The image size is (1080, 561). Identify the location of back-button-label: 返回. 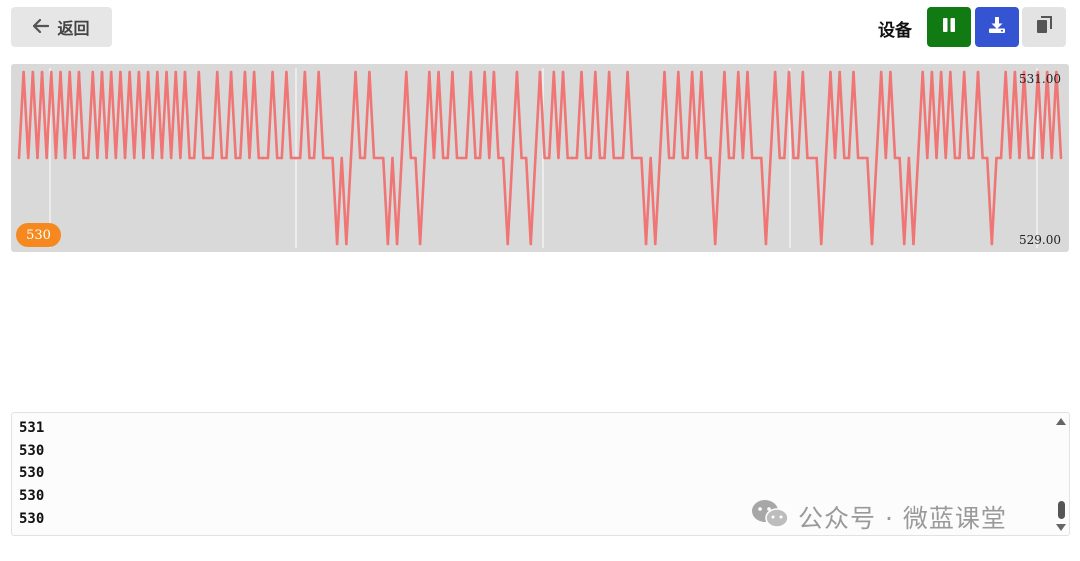
(73, 28).